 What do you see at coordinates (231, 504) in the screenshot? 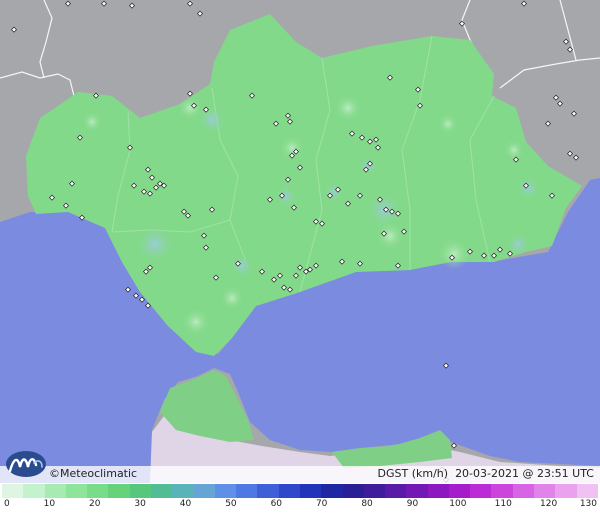
I see `legend-tick-label: 50` at bounding box center [231, 504].